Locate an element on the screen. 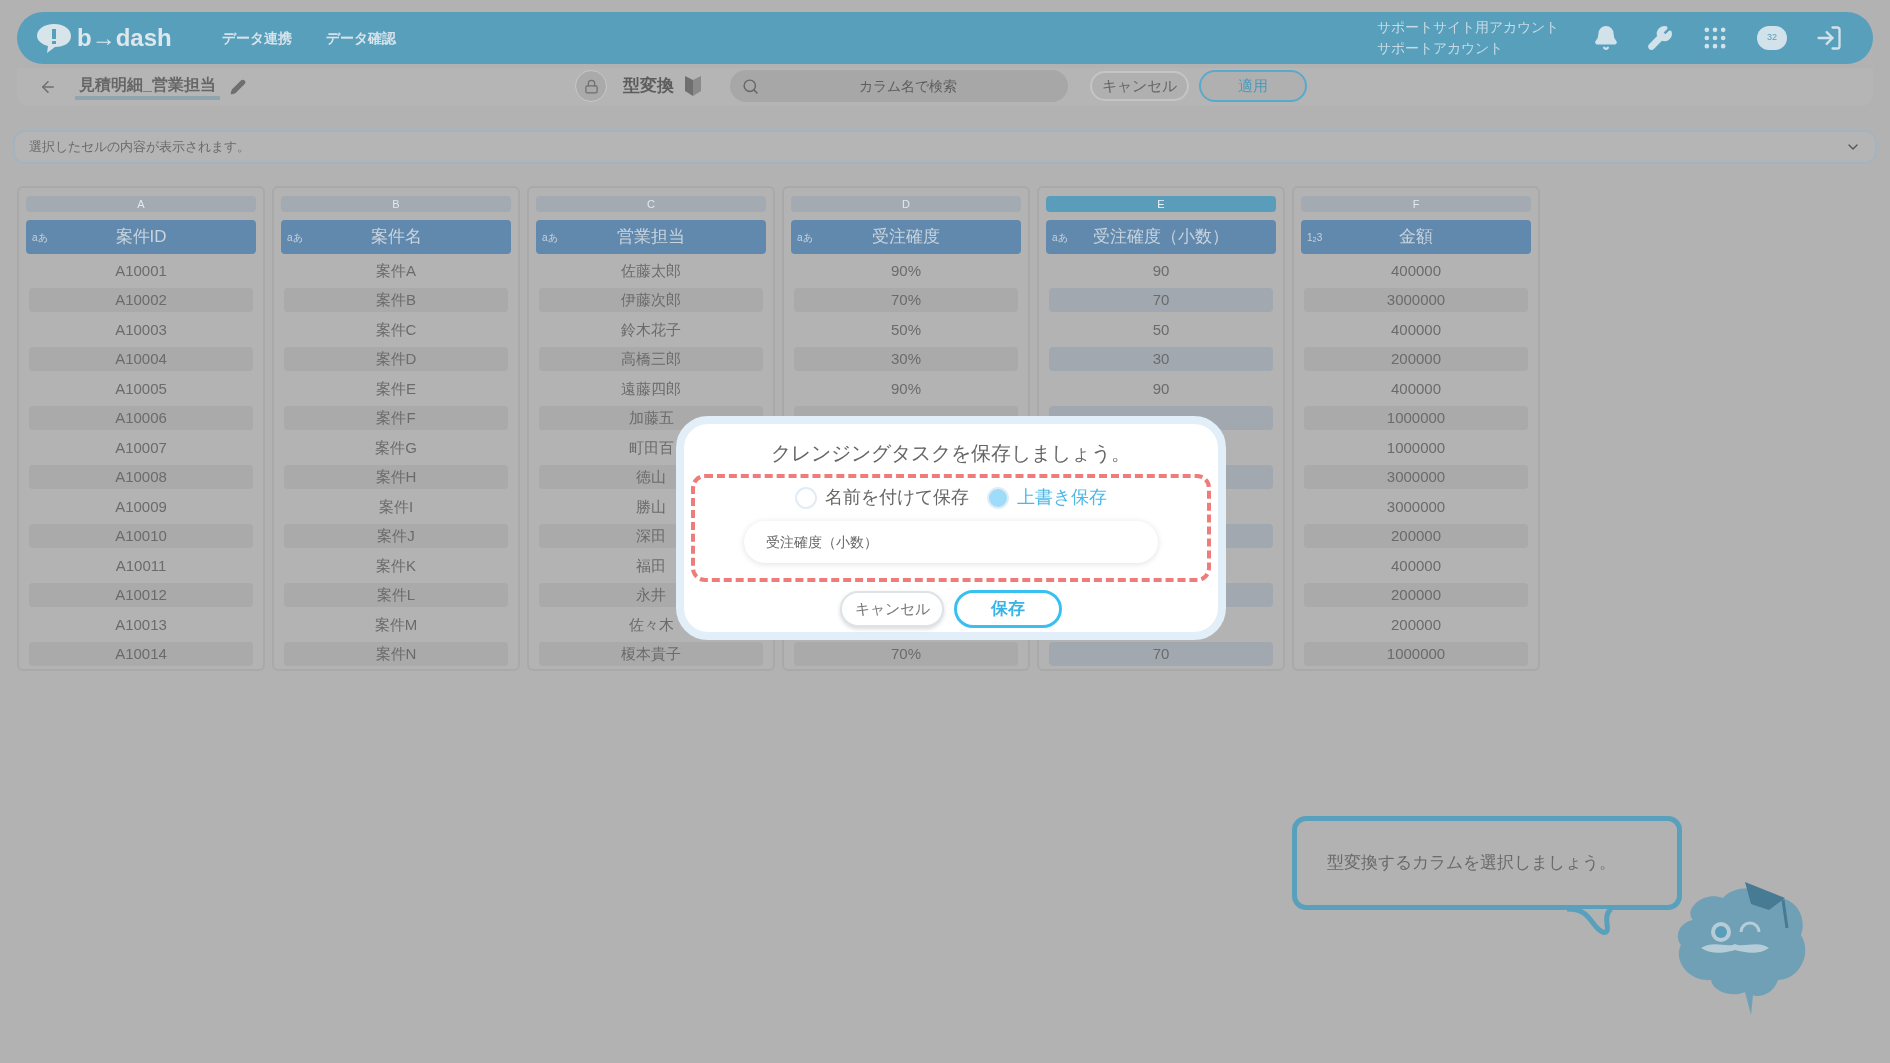 The width and height of the screenshot is (1890, 1063). cell-content-input: 選択したセルの内容が表示されます。 is located at coordinates (937, 147).